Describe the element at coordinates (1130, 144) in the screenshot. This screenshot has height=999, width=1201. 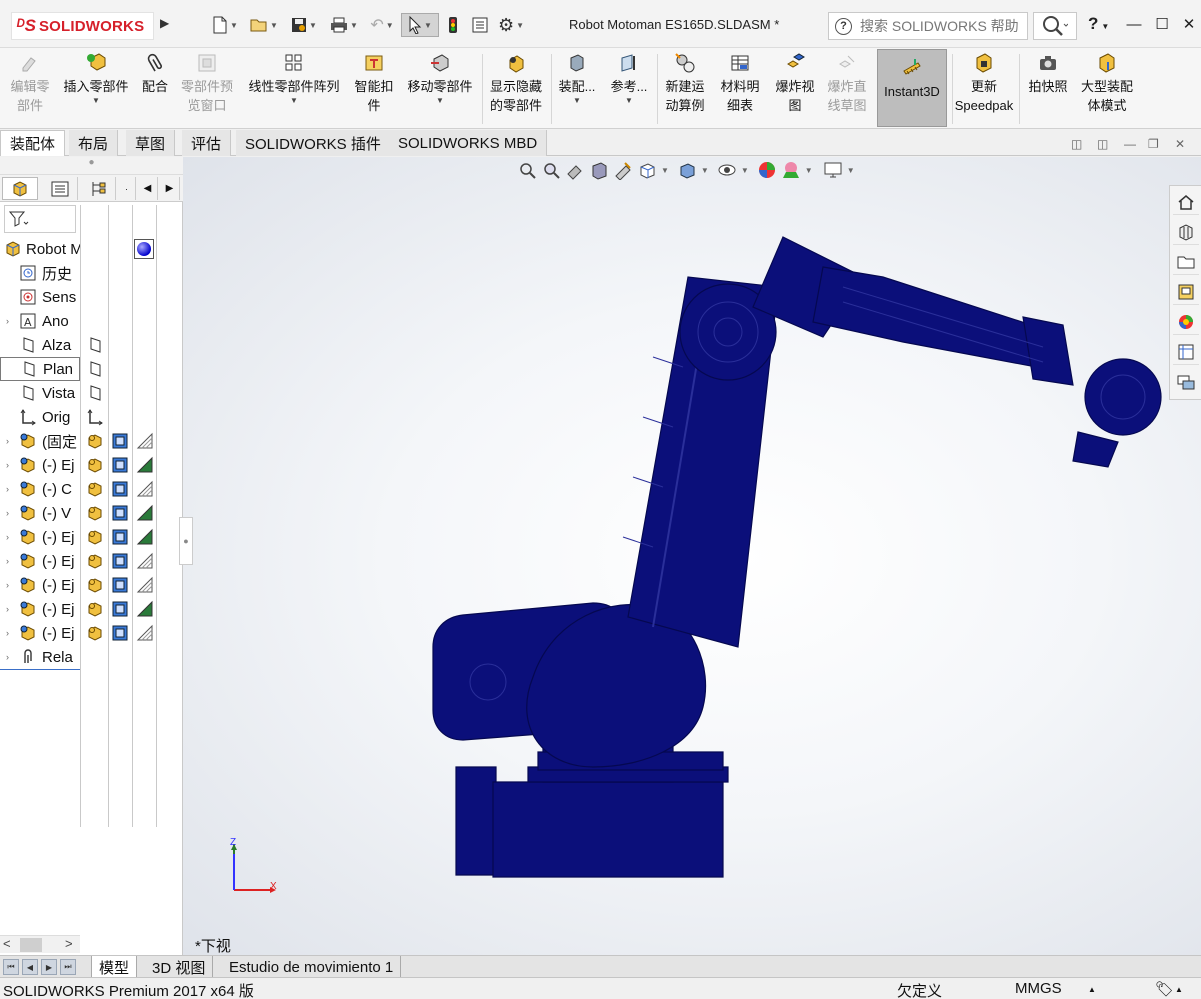
I see `doc-minimize-button: —` at that location.